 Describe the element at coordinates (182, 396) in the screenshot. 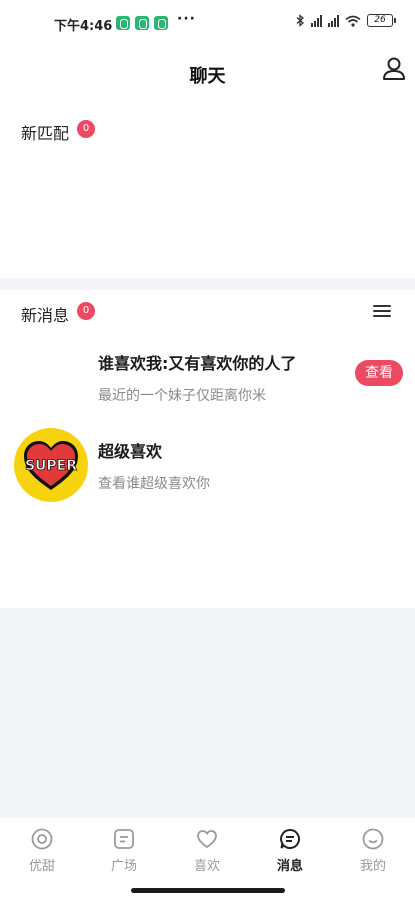

I see `list-item-subtitle: 最近的一个妹子仅距离你米` at that location.